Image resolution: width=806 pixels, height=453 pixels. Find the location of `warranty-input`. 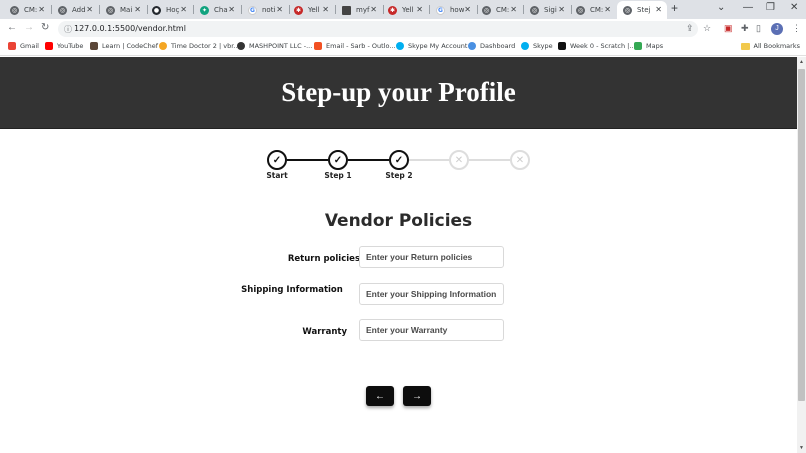

warranty-input is located at coordinates (431, 330).